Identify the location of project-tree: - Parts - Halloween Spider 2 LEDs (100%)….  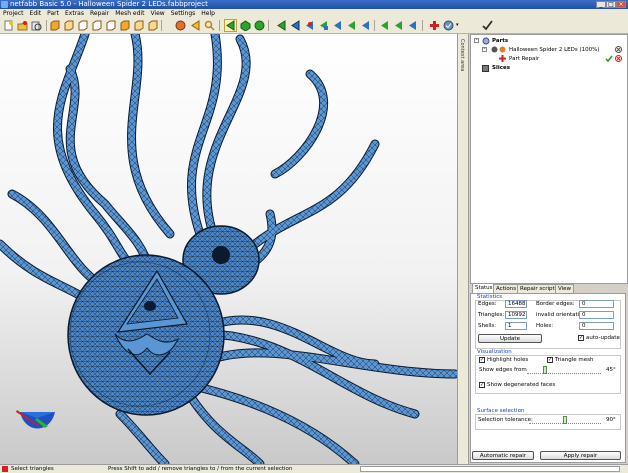
(549, 159).